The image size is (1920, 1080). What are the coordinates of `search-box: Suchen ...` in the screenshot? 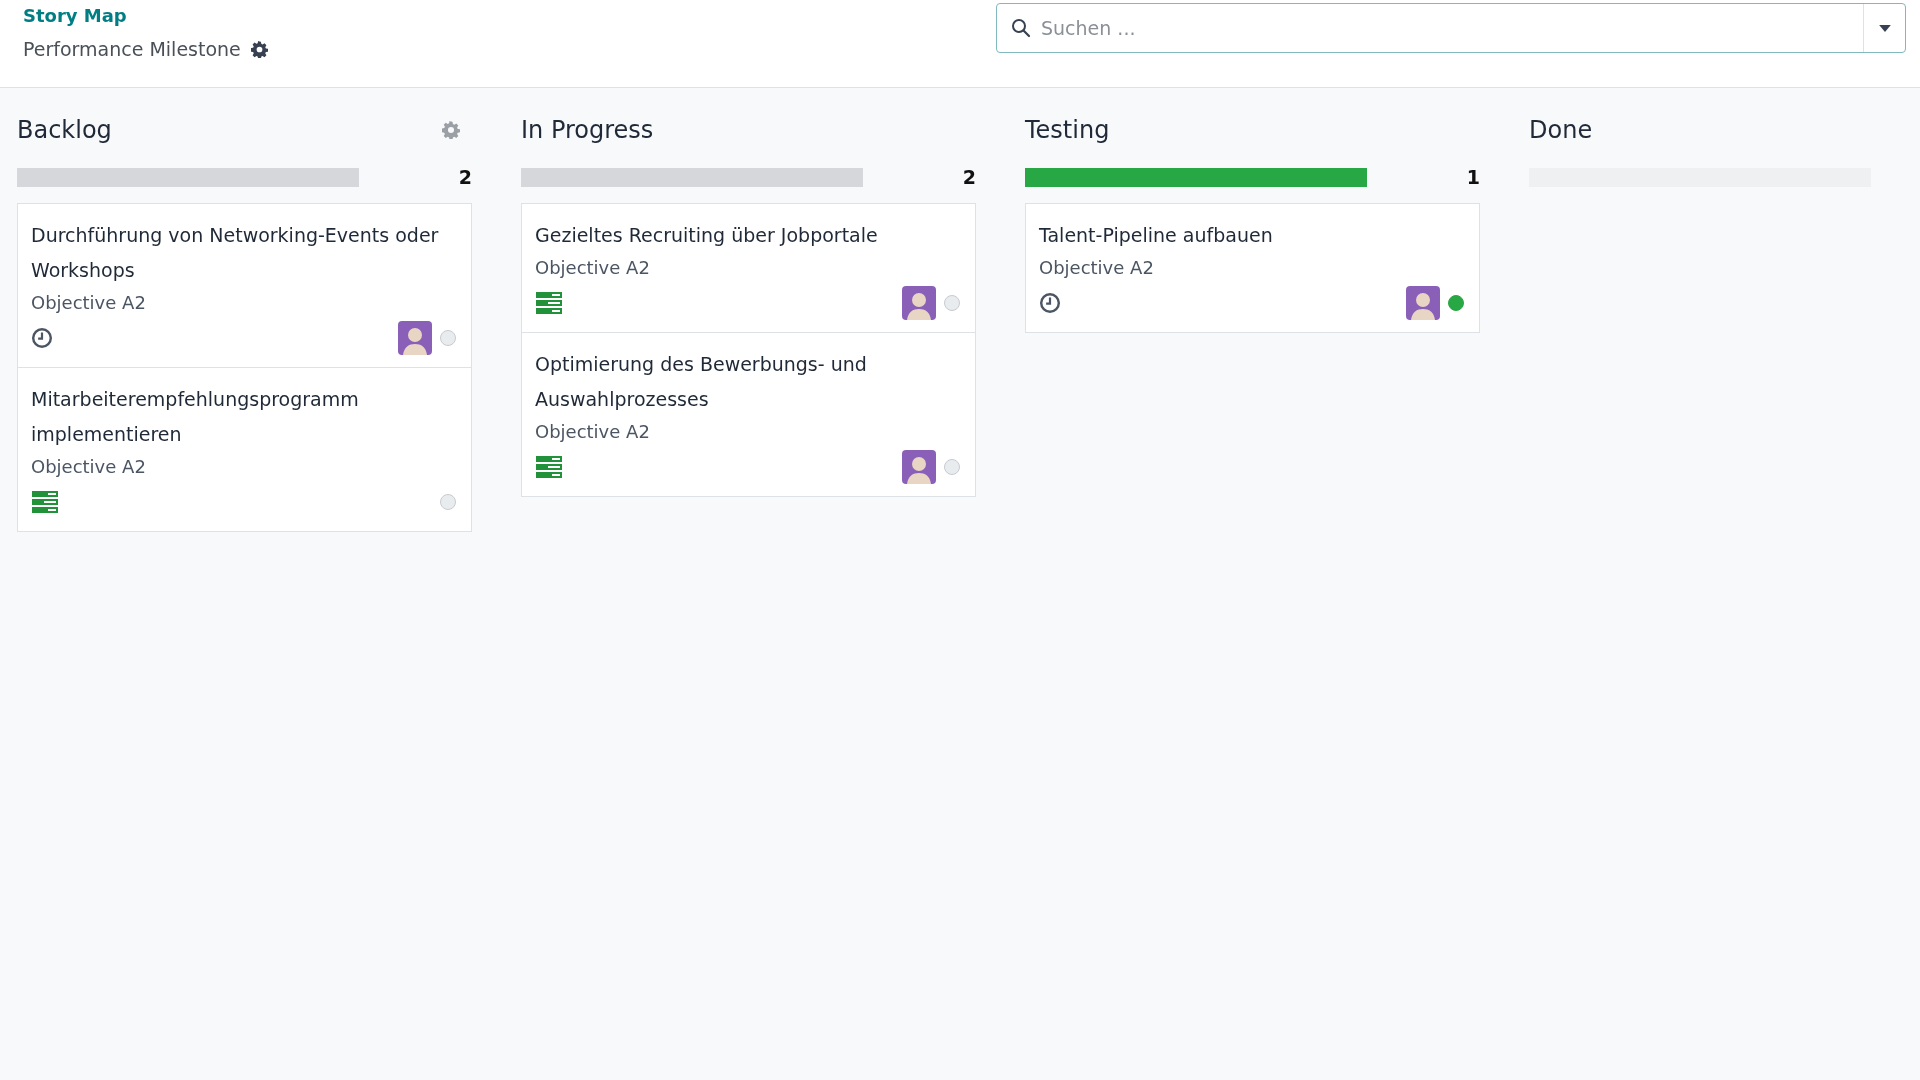 It's located at (1451, 28).